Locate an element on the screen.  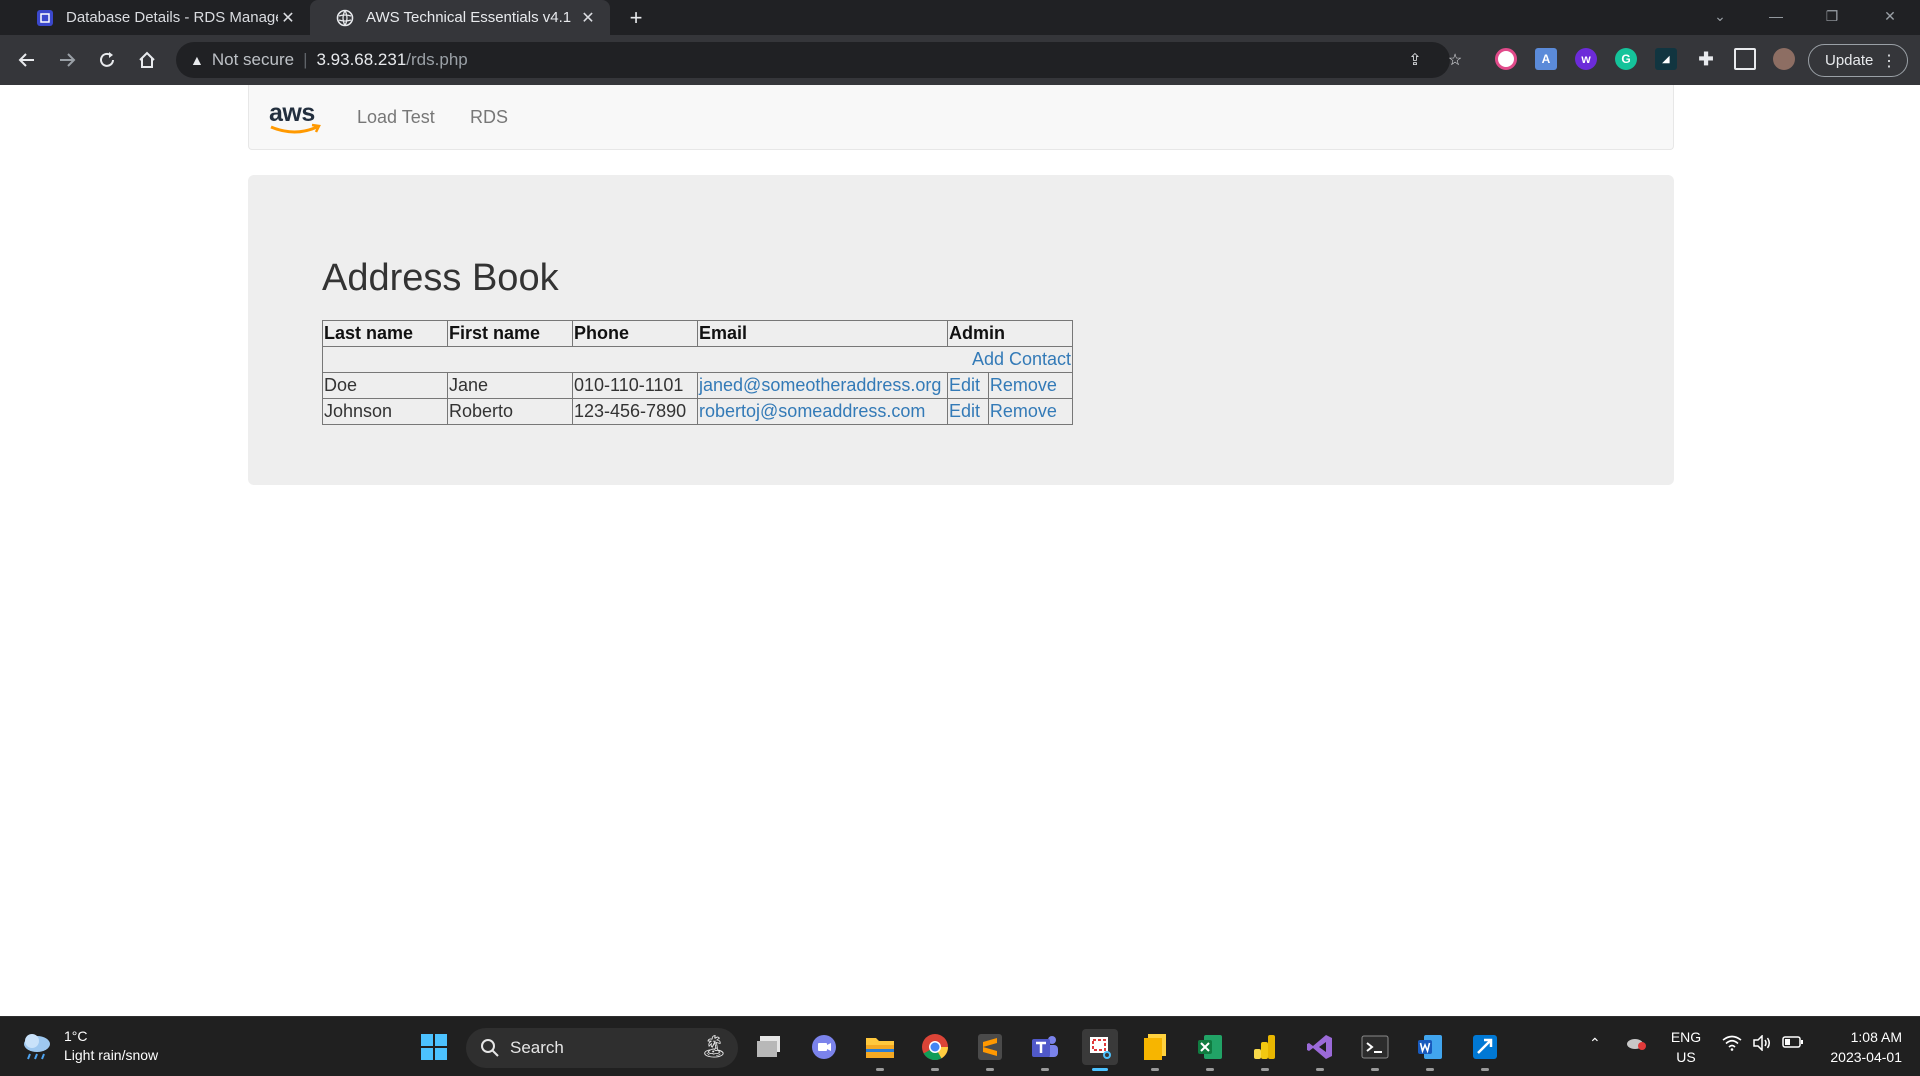
url-host: 3.93.68.231 is located at coordinates (361, 59).